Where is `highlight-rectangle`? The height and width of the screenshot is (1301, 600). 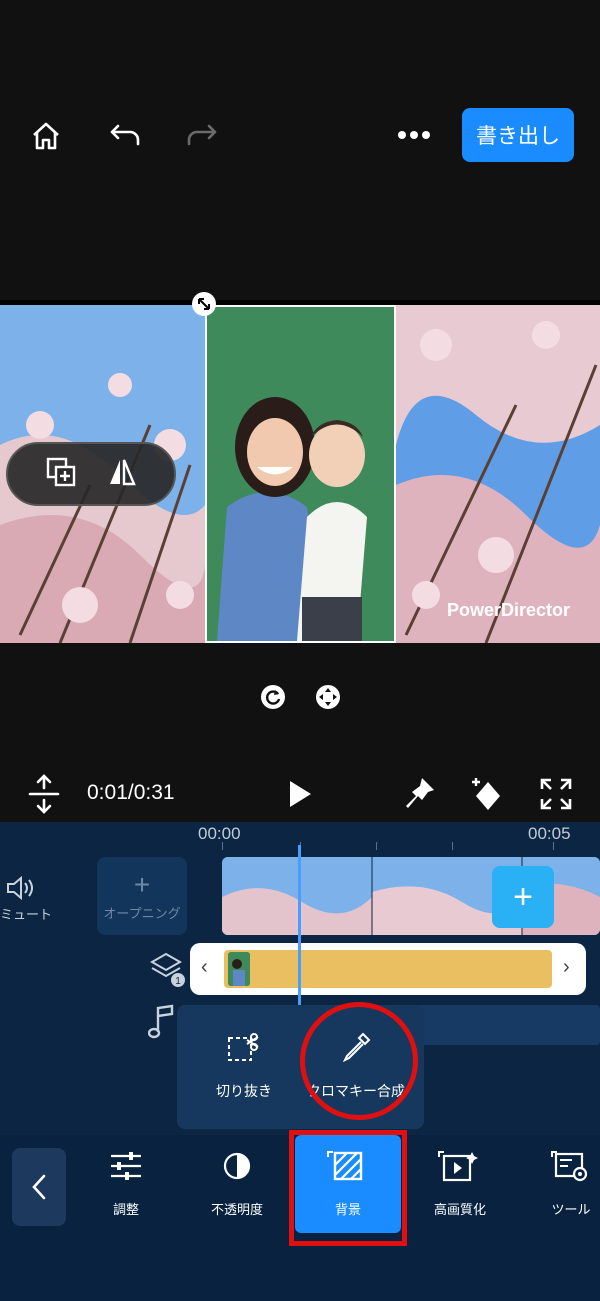 highlight-rectangle is located at coordinates (348, 1188).